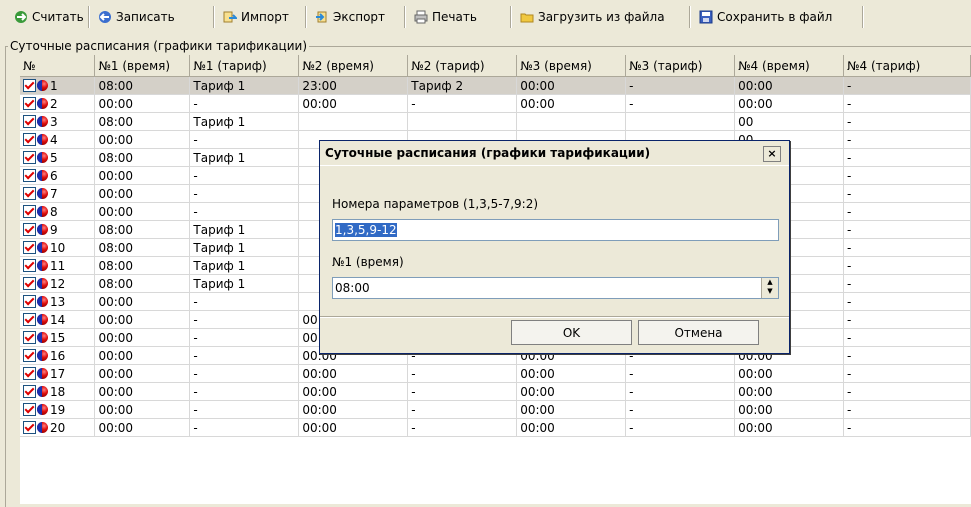  Describe the element at coordinates (445, 17) in the screenshot. I see `print-button: Печать` at that location.